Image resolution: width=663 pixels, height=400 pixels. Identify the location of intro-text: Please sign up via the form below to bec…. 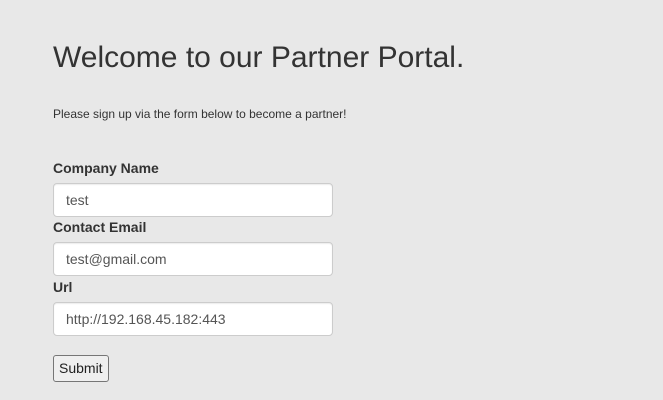
(200, 114).